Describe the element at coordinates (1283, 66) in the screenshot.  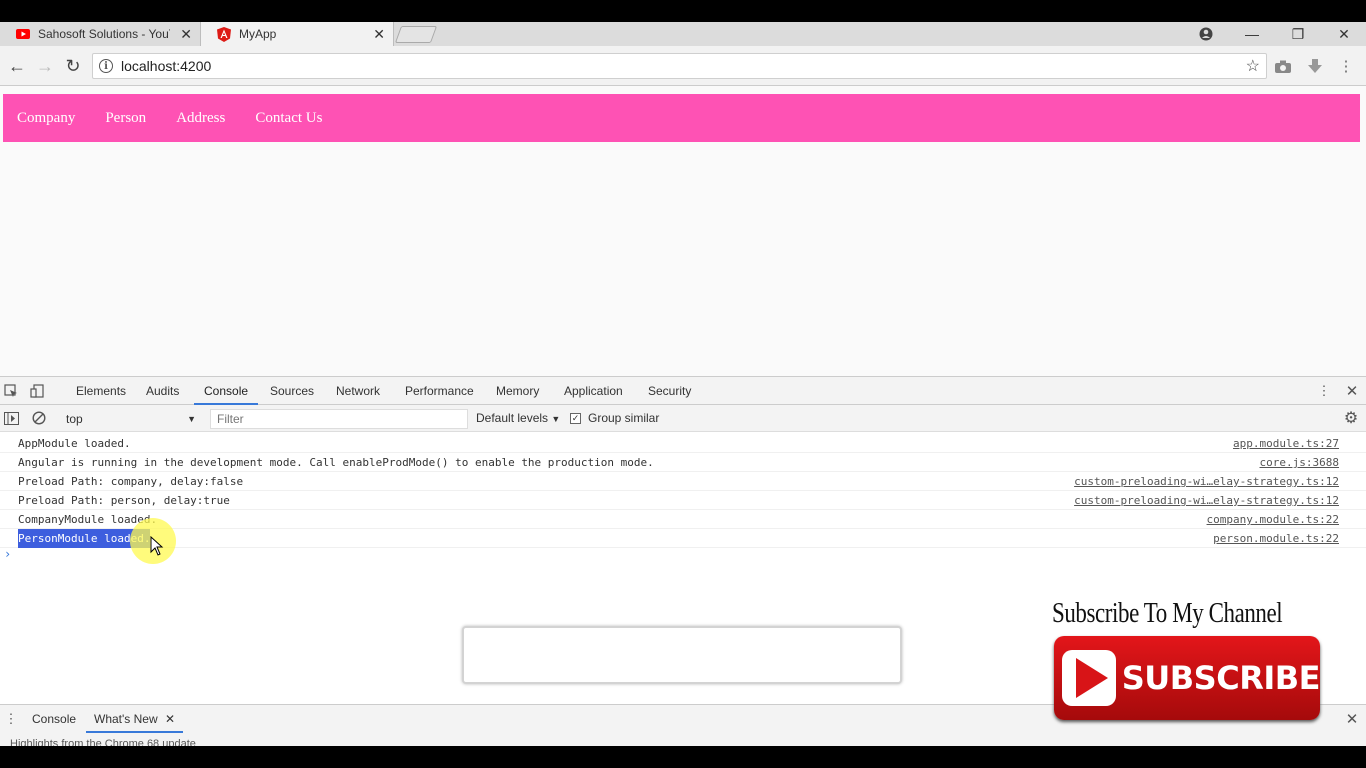
I see `camera-icon` at that location.